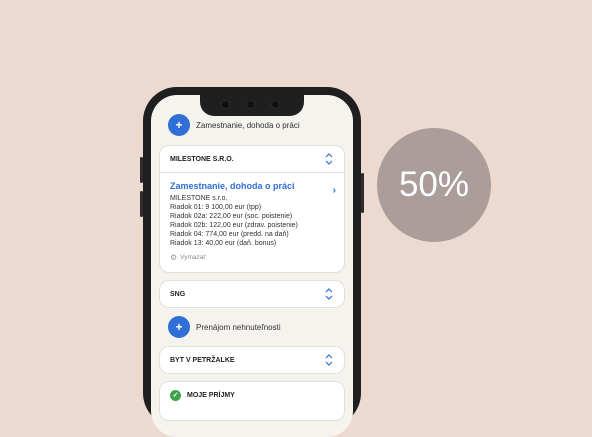 This screenshot has height=437, width=592. I want to click on add-rental-label: Prenájom nehnuteľnosti, so click(238, 327).